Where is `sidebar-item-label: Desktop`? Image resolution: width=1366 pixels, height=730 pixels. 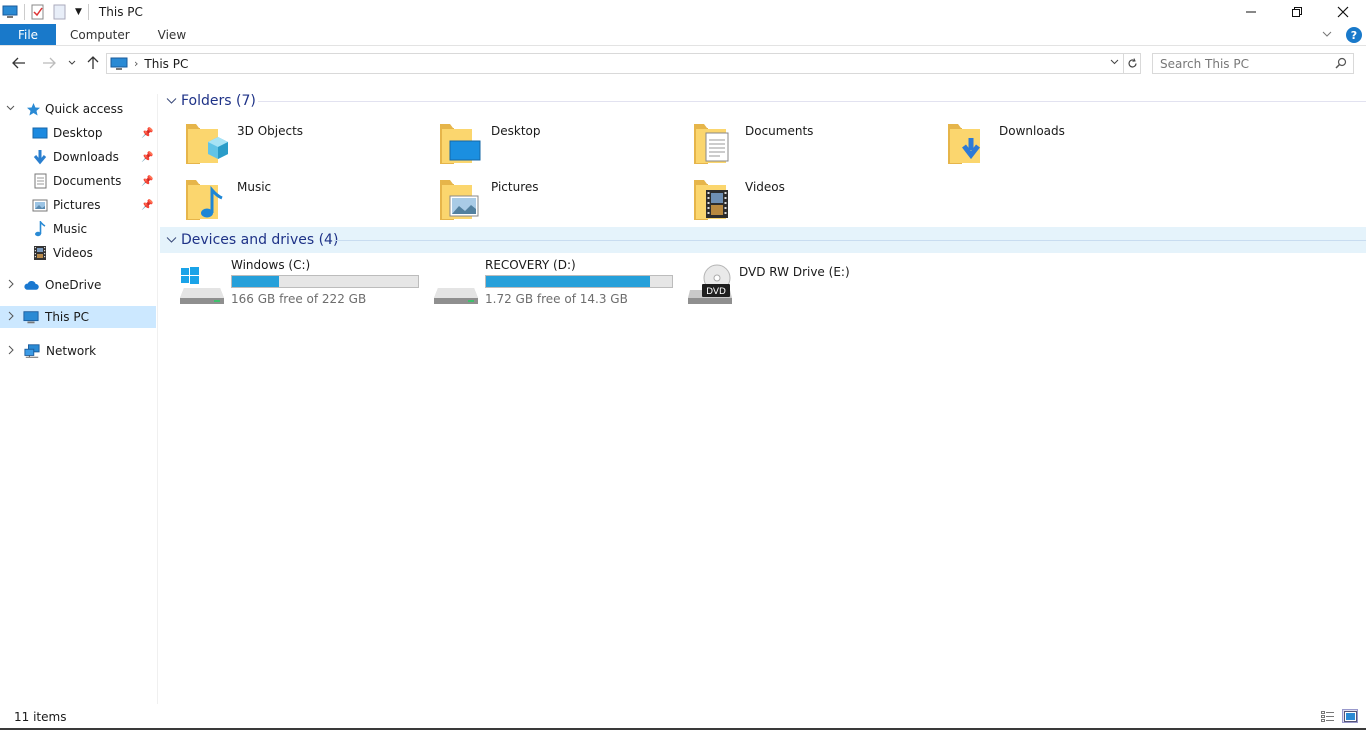
sidebar-item-label: Desktop is located at coordinates (78, 133).